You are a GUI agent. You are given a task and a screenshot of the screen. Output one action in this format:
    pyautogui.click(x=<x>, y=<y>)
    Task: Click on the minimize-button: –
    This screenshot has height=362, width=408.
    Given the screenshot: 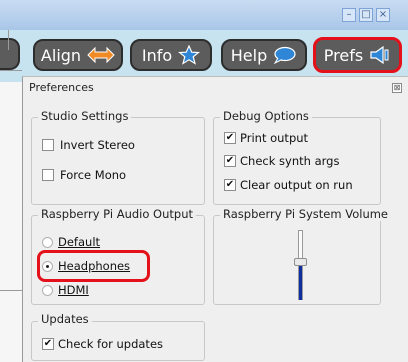 What is the action you would take?
    pyautogui.click(x=349, y=15)
    